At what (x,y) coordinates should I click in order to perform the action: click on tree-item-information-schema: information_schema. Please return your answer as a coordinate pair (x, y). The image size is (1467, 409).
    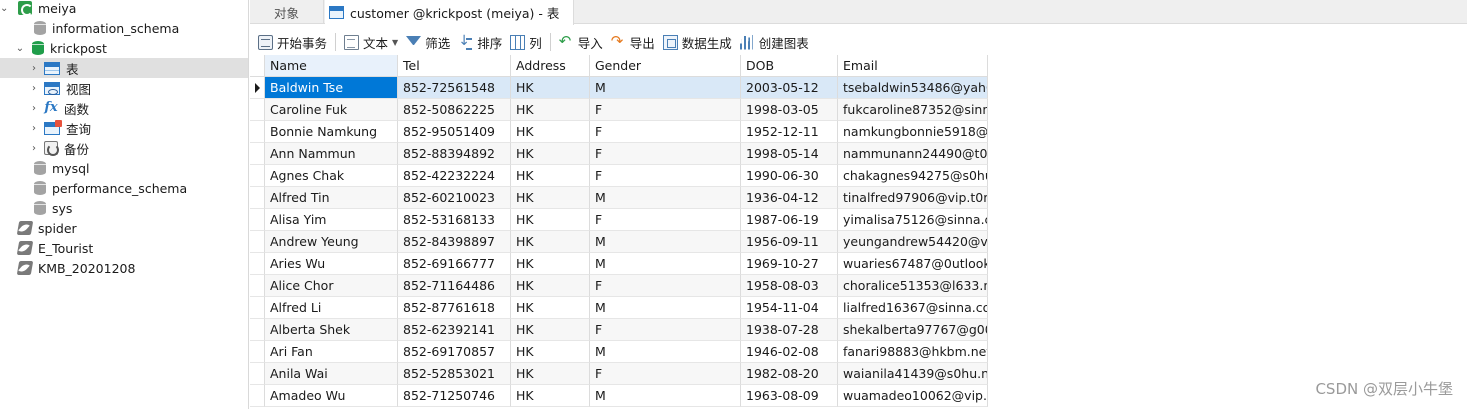
    Looking at the image, I should click on (124, 28).